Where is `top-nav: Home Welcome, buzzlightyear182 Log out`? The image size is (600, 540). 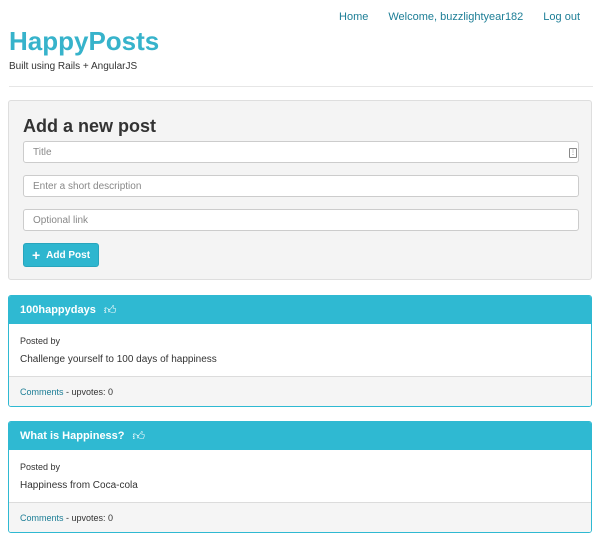 top-nav: Home Welcome, buzzlightyear182 Log out is located at coordinates (449, 17).